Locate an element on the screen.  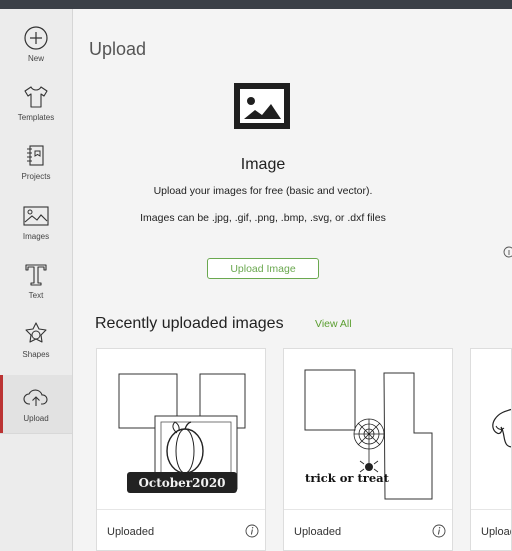
uploaded-image-card: October2020 Uploaded is located at coordinates (181, 449).